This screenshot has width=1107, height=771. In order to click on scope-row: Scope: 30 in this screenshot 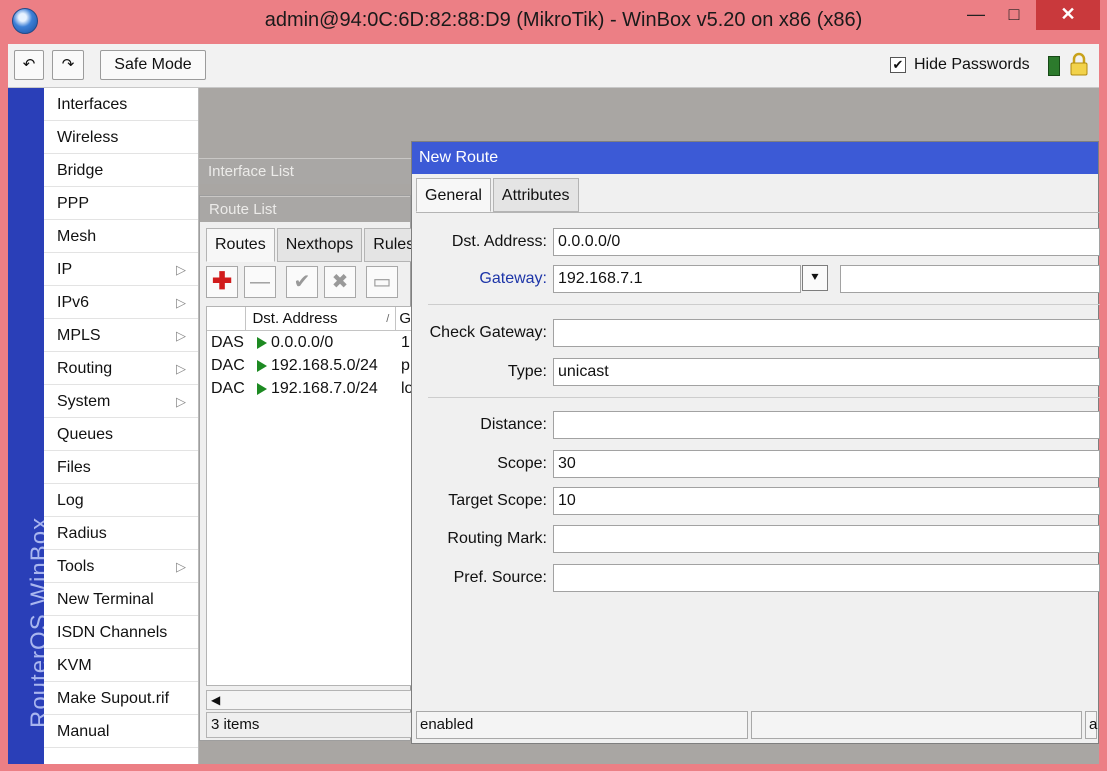, I will do `click(758, 464)`.